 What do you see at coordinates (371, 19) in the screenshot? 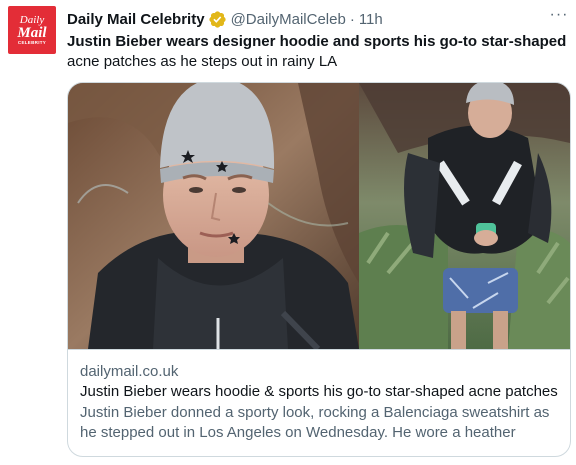
I see `tweet-timestamp: 11h` at bounding box center [371, 19].